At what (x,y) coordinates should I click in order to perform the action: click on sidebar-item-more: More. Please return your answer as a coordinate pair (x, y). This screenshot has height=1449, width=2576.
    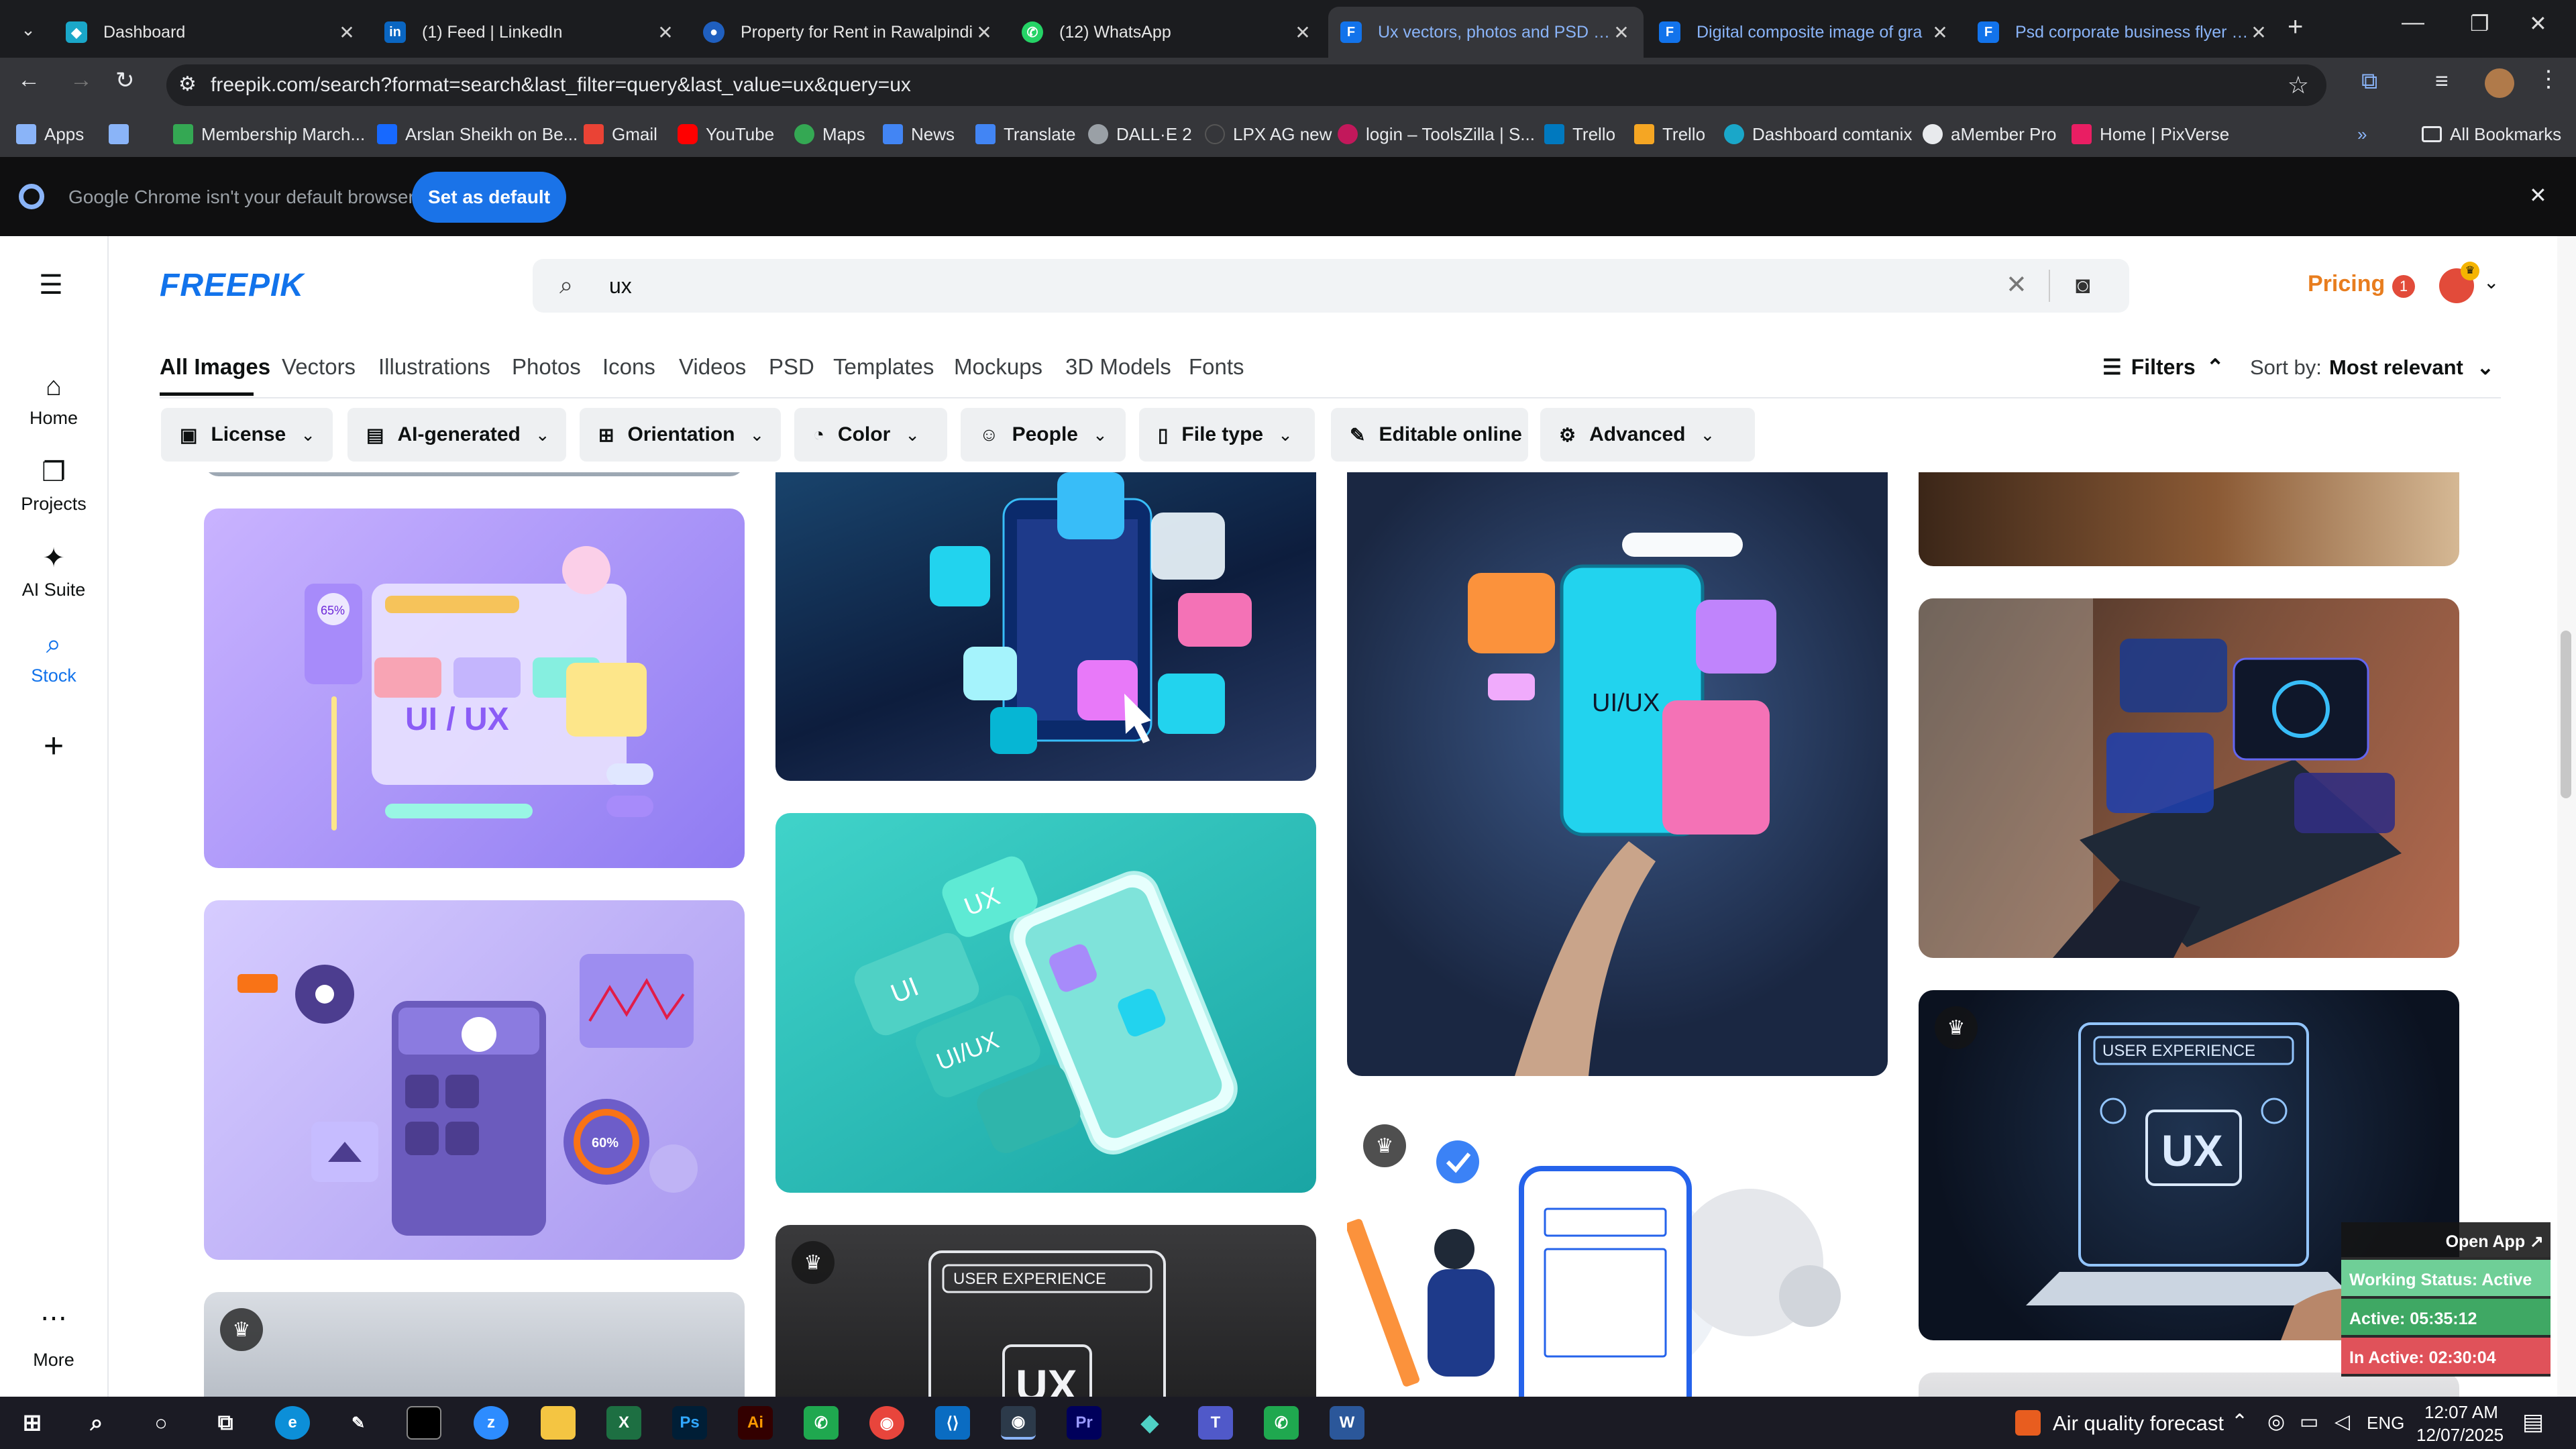
    Looking at the image, I should click on (53, 1360).